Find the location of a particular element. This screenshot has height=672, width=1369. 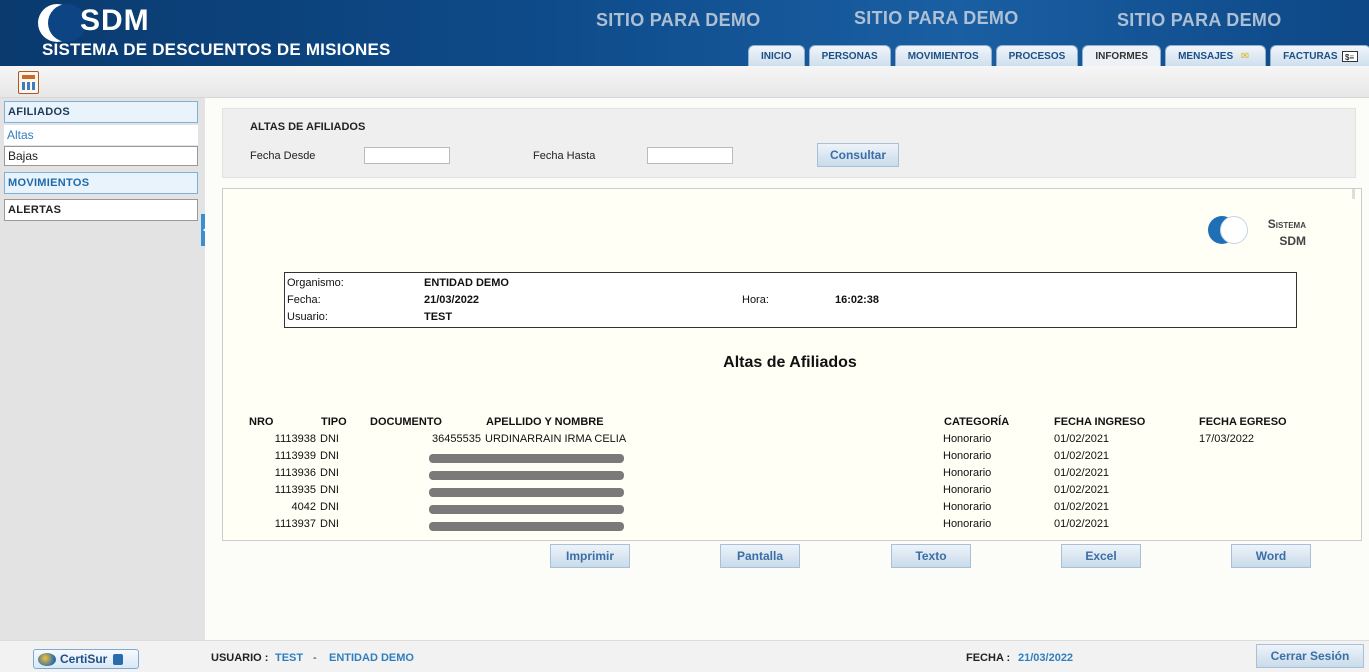

cerrar-sesion-button: Cerrar Sesión is located at coordinates (1310, 656).